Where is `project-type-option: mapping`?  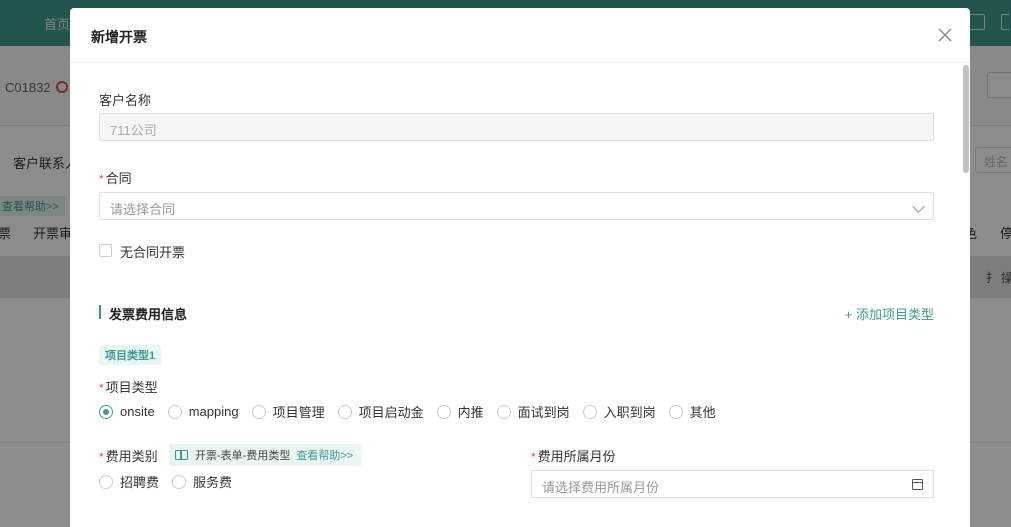 project-type-option: mapping is located at coordinates (203, 411).